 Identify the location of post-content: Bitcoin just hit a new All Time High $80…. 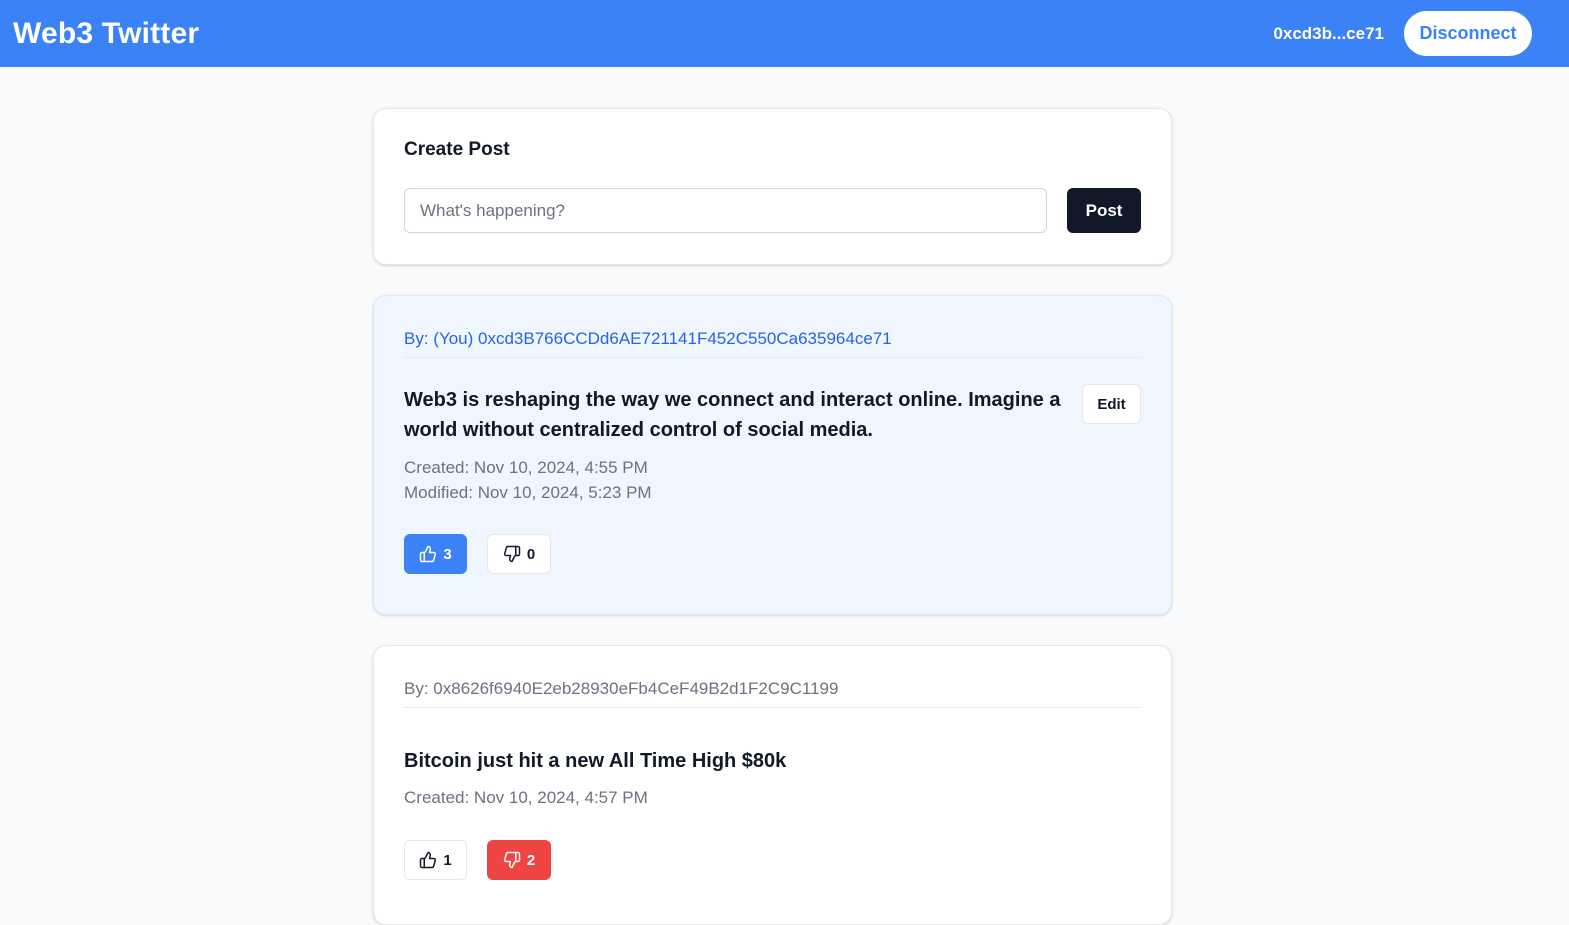
(595, 761).